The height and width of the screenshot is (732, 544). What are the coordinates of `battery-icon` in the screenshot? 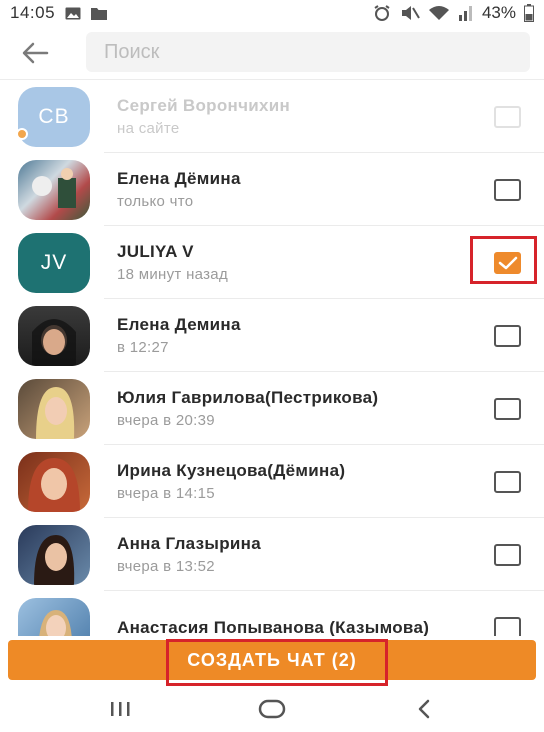 It's located at (529, 13).